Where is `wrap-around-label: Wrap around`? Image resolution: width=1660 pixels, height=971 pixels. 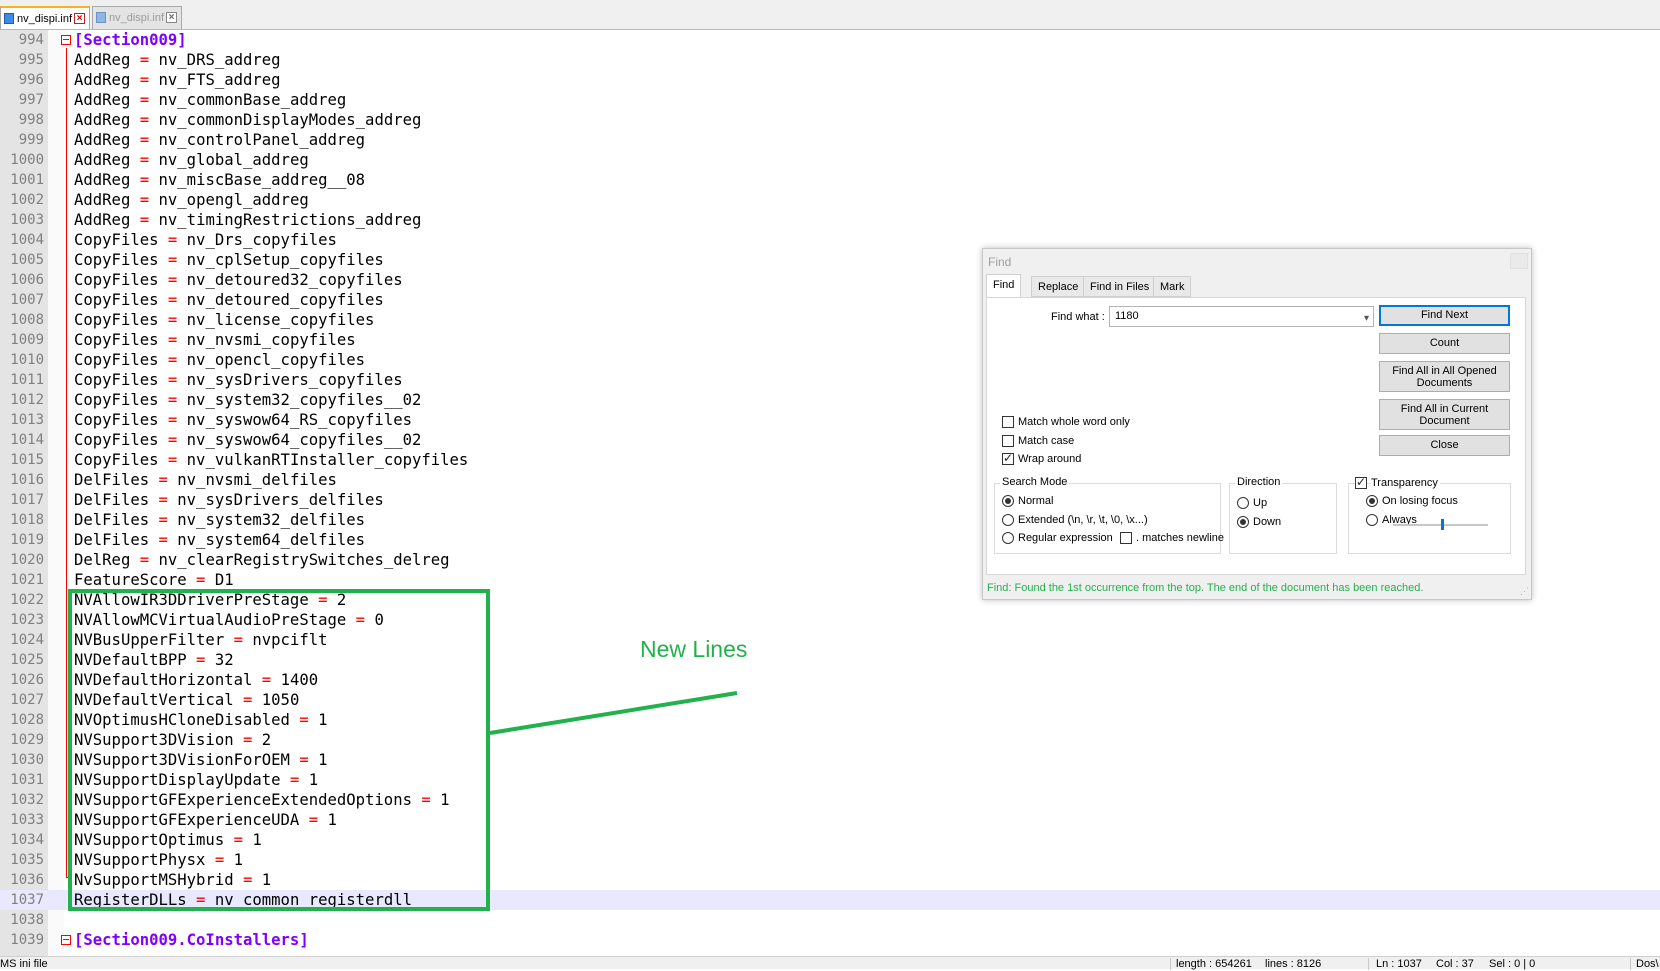 wrap-around-label: Wrap around is located at coordinates (1050, 459).